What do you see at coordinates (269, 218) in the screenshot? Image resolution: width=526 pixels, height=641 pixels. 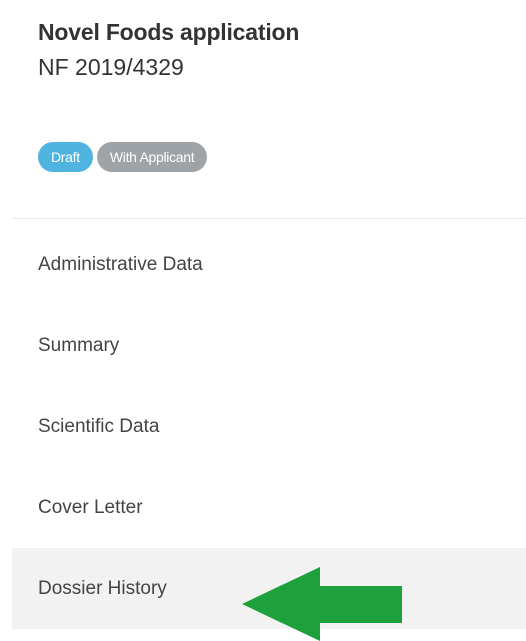 I see `header-divider` at bounding box center [269, 218].